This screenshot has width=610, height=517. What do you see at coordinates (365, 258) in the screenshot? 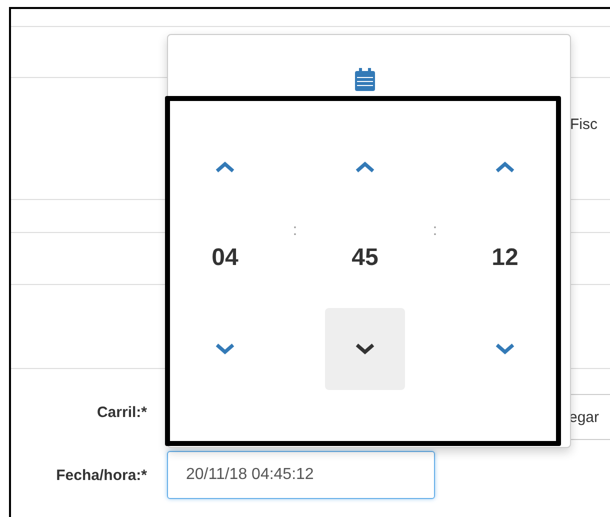
I see `time-value: 45` at bounding box center [365, 258].